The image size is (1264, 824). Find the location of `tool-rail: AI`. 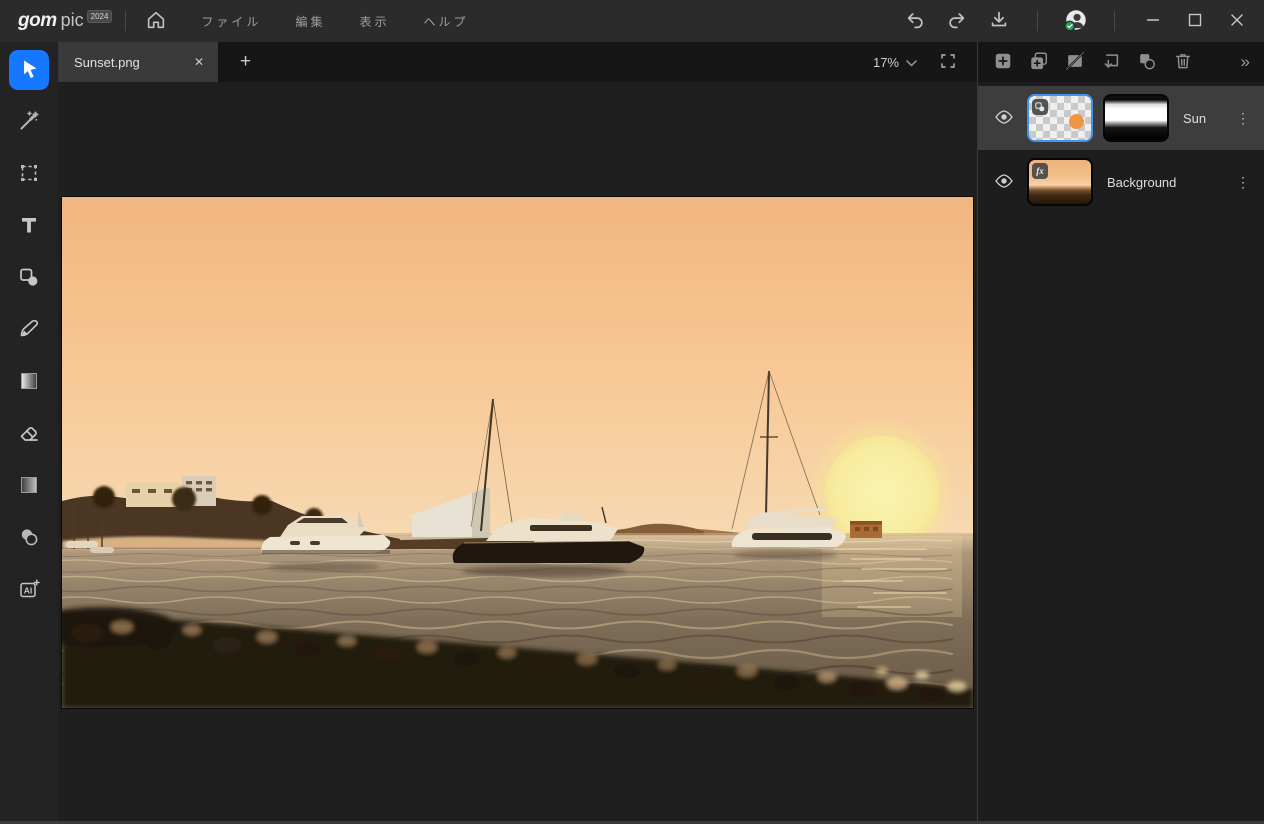

tool-rail: AI is located at coordinates (29, 433).